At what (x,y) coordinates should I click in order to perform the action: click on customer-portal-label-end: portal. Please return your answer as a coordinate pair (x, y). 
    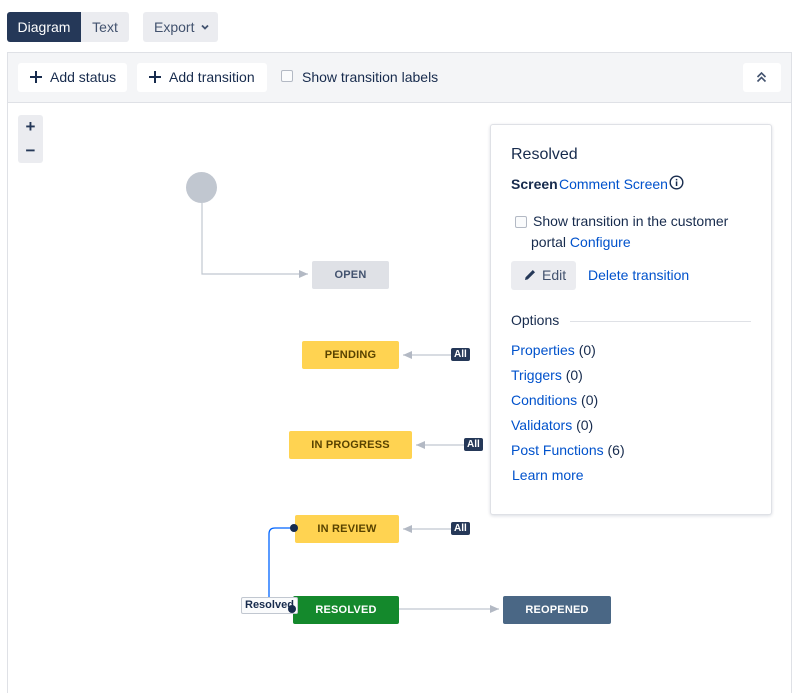
    Looking at the image, I should click on (549, 242).